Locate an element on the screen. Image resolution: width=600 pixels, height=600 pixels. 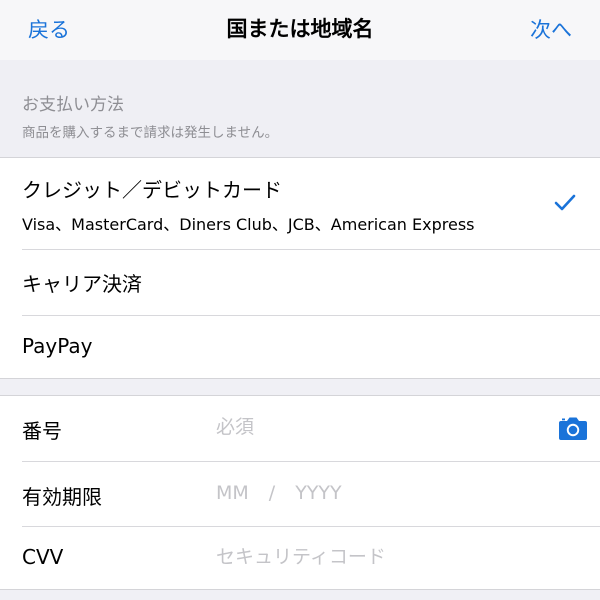
page-title: 国または地域名 is located at coordinates (300, 29).